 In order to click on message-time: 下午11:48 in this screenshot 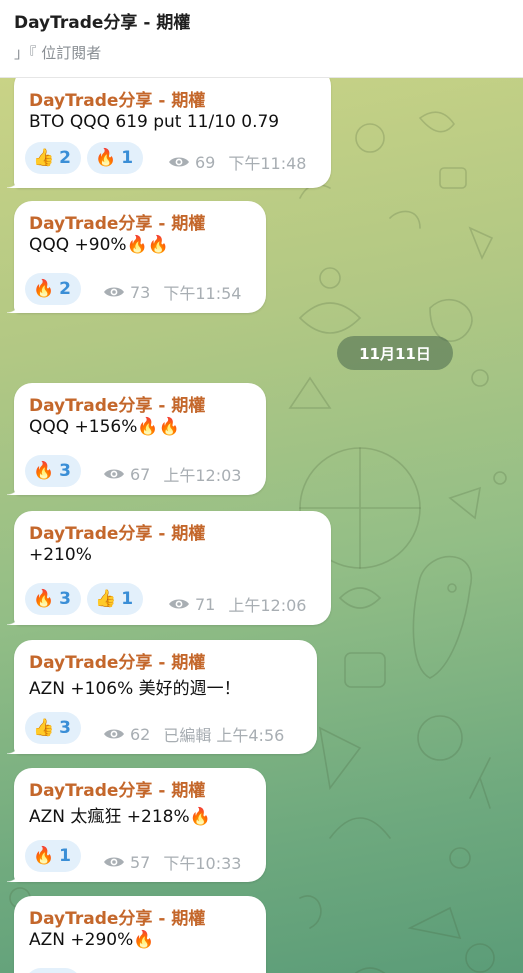, I will do `click(267, 163)`.